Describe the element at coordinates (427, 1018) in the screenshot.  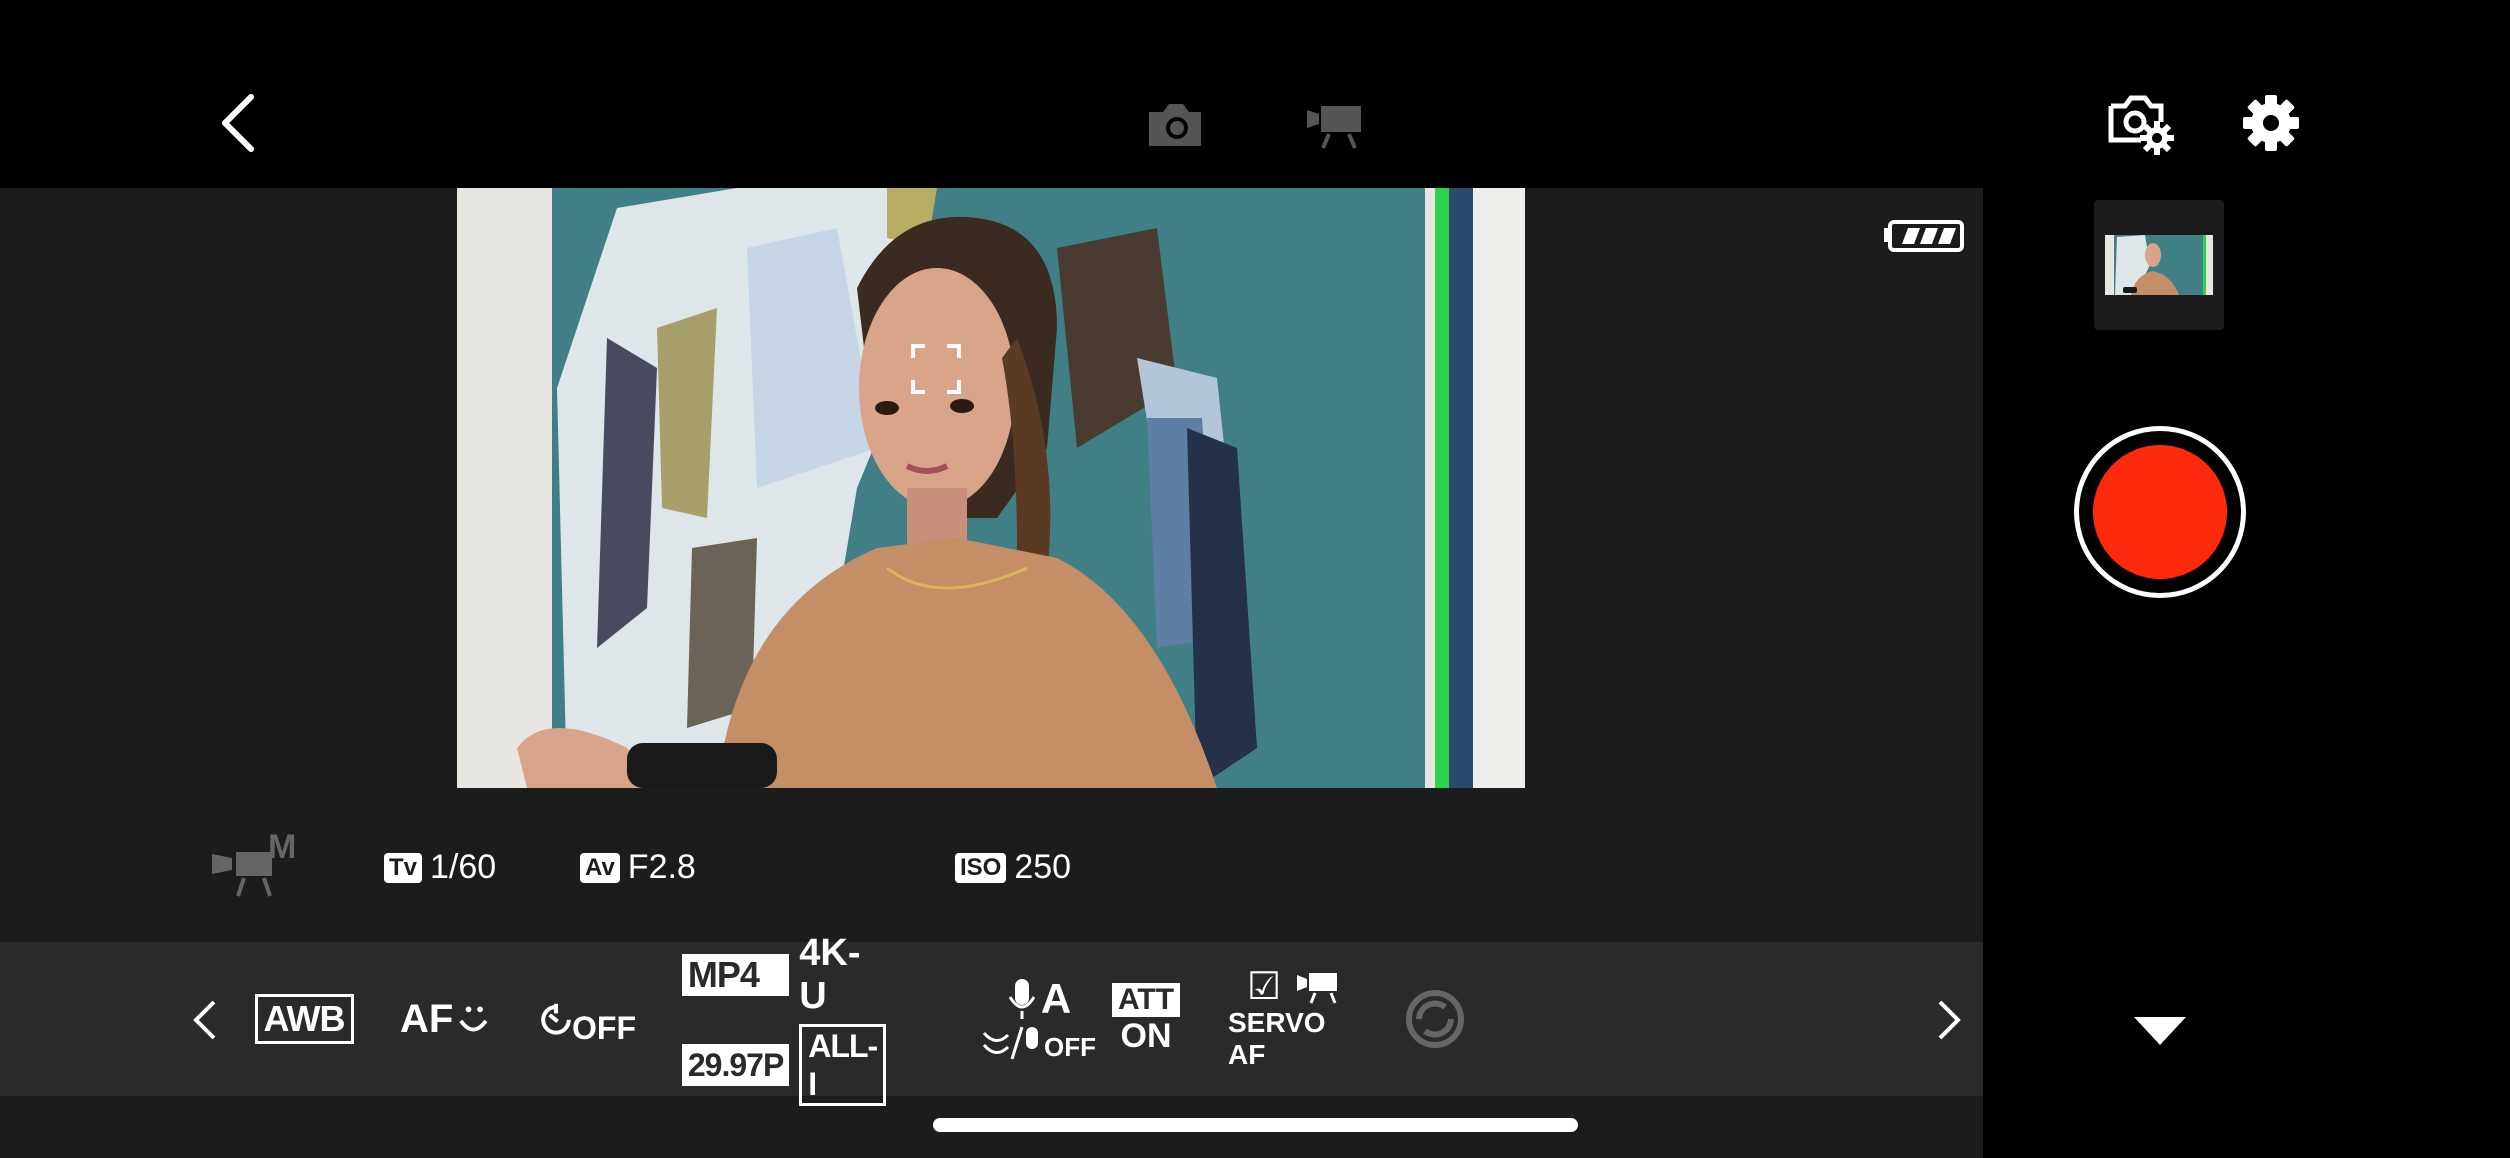
I see `af-method-label: AF` at that location.